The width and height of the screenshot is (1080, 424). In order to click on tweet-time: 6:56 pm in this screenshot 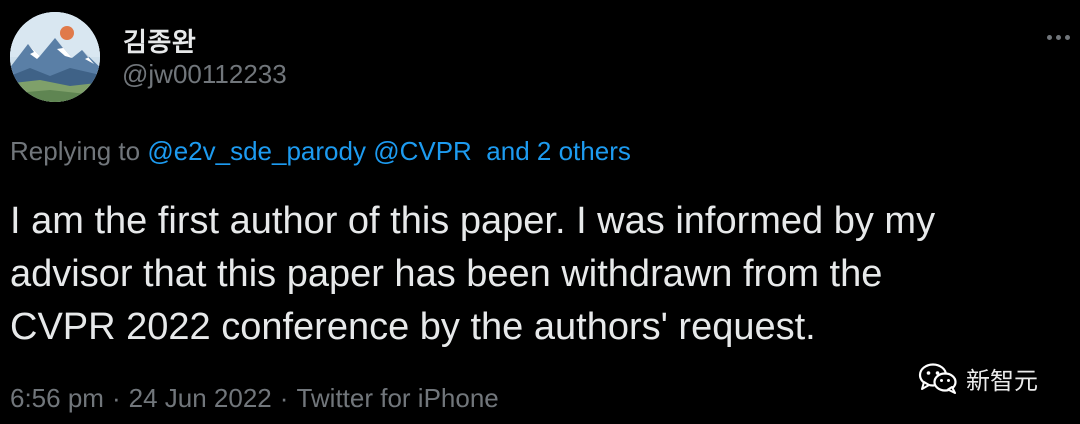, I will do `click(57, 398)`.